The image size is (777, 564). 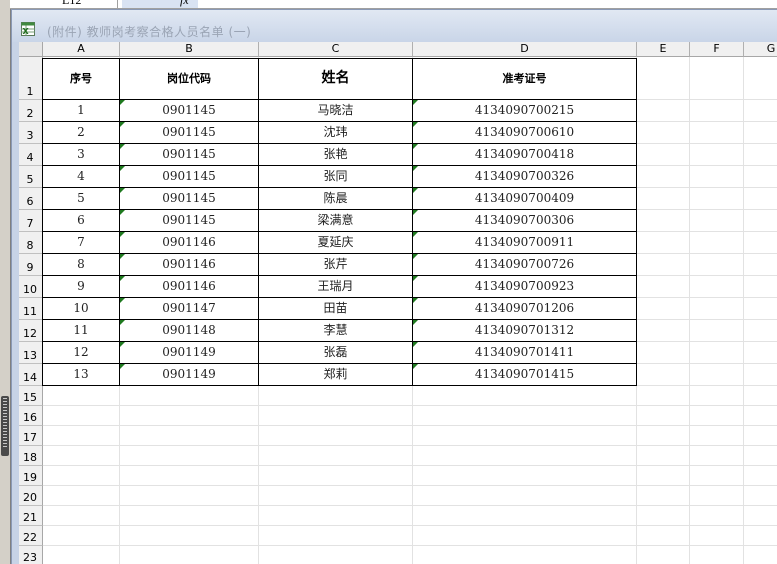 I want to click on row-header-7: 7, so click(x=31, y=221).